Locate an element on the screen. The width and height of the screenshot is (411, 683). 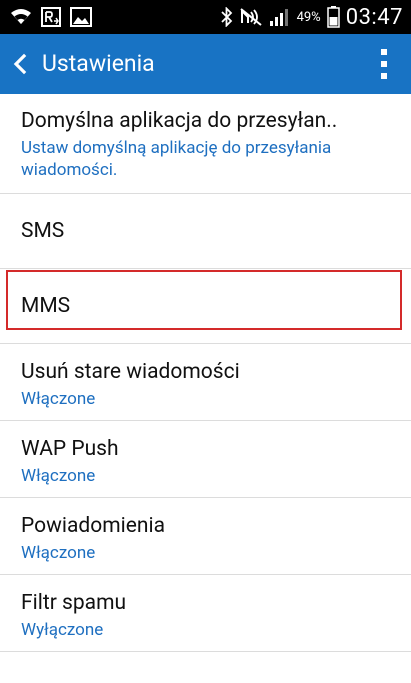
sms-settings-item: SMS is located at coordinates (205, 231).